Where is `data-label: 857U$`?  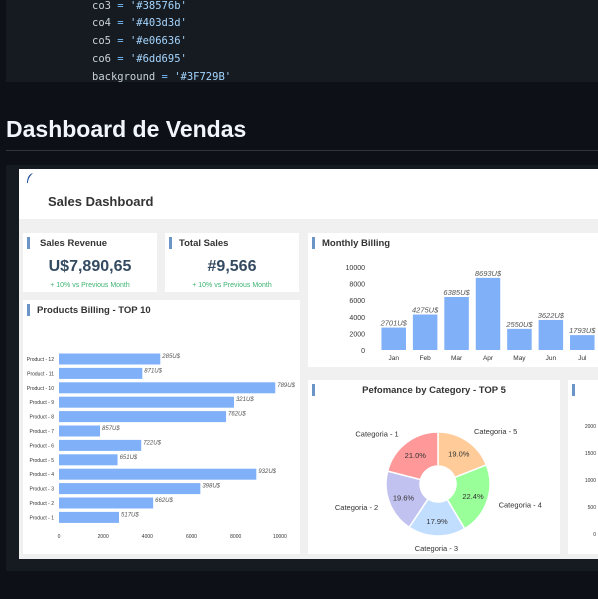 data-label: 857U$ is located at coordinates (111, 429).